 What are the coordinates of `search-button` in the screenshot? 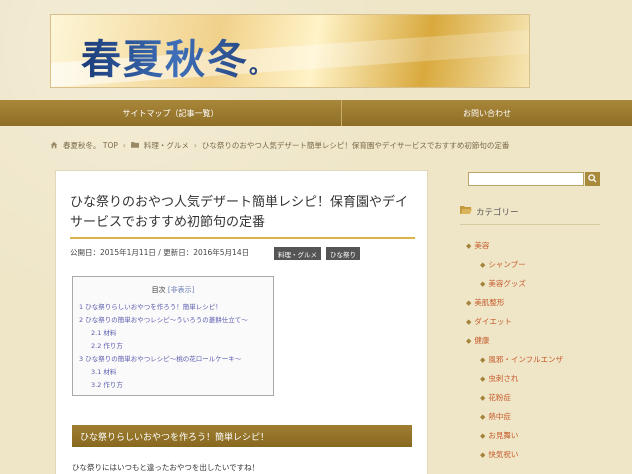 It's located at (592, 179).